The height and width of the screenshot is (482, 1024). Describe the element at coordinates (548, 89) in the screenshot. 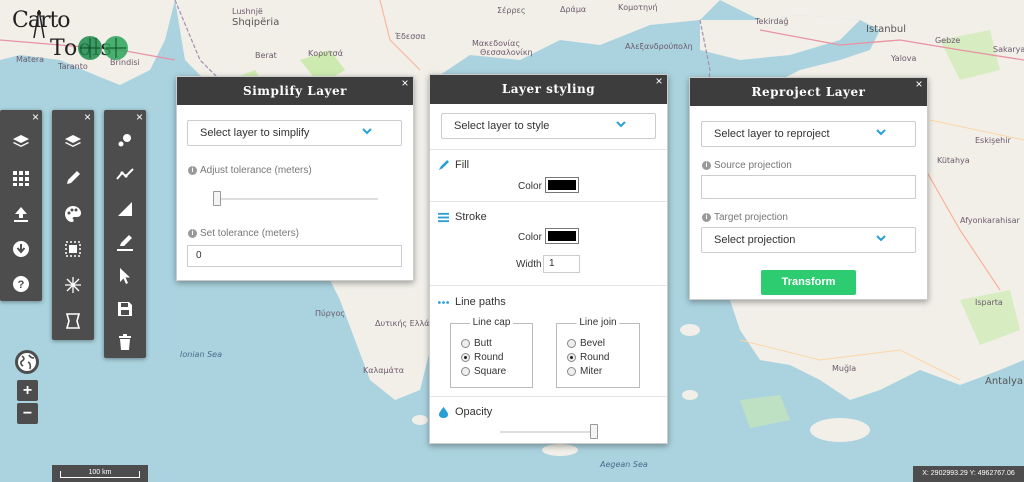

I see `styling-panel-title: Layer styling` at that location.